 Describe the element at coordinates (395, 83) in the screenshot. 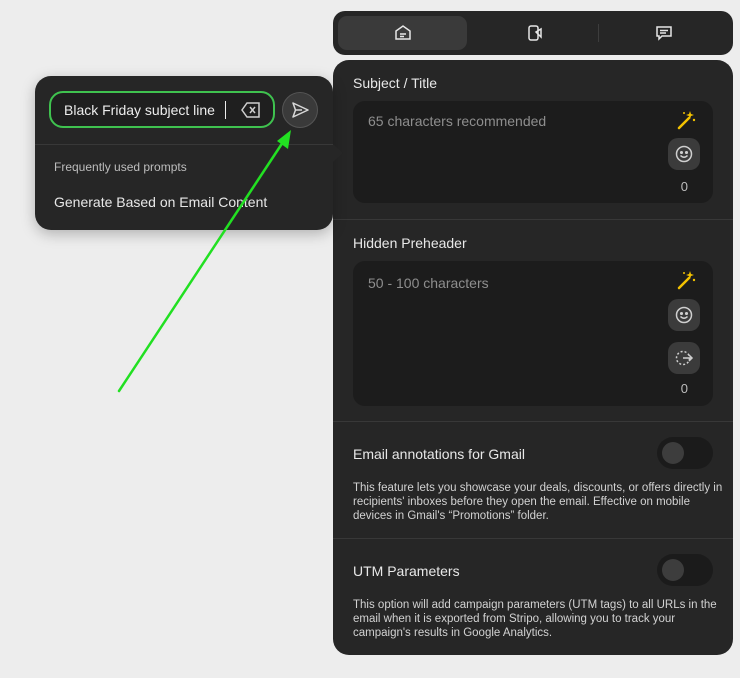

I see `subject-title-label: Subject / Title` at that location.